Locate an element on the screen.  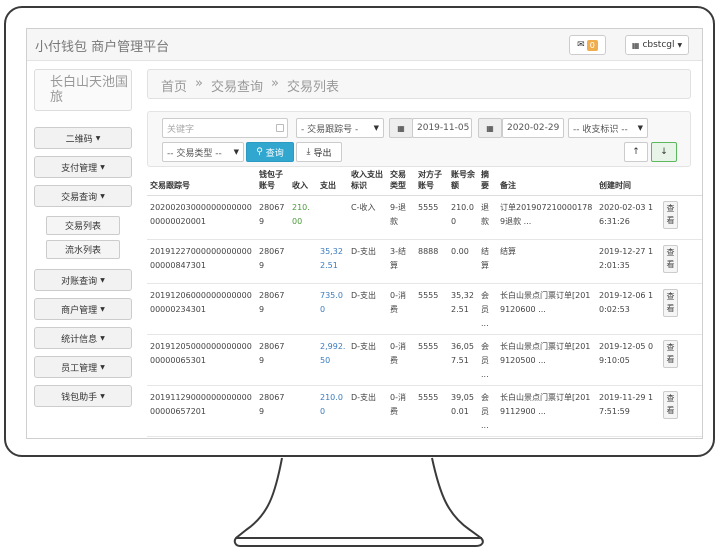
messages-button: ✉ 0 is located at coordinates (587, 45).